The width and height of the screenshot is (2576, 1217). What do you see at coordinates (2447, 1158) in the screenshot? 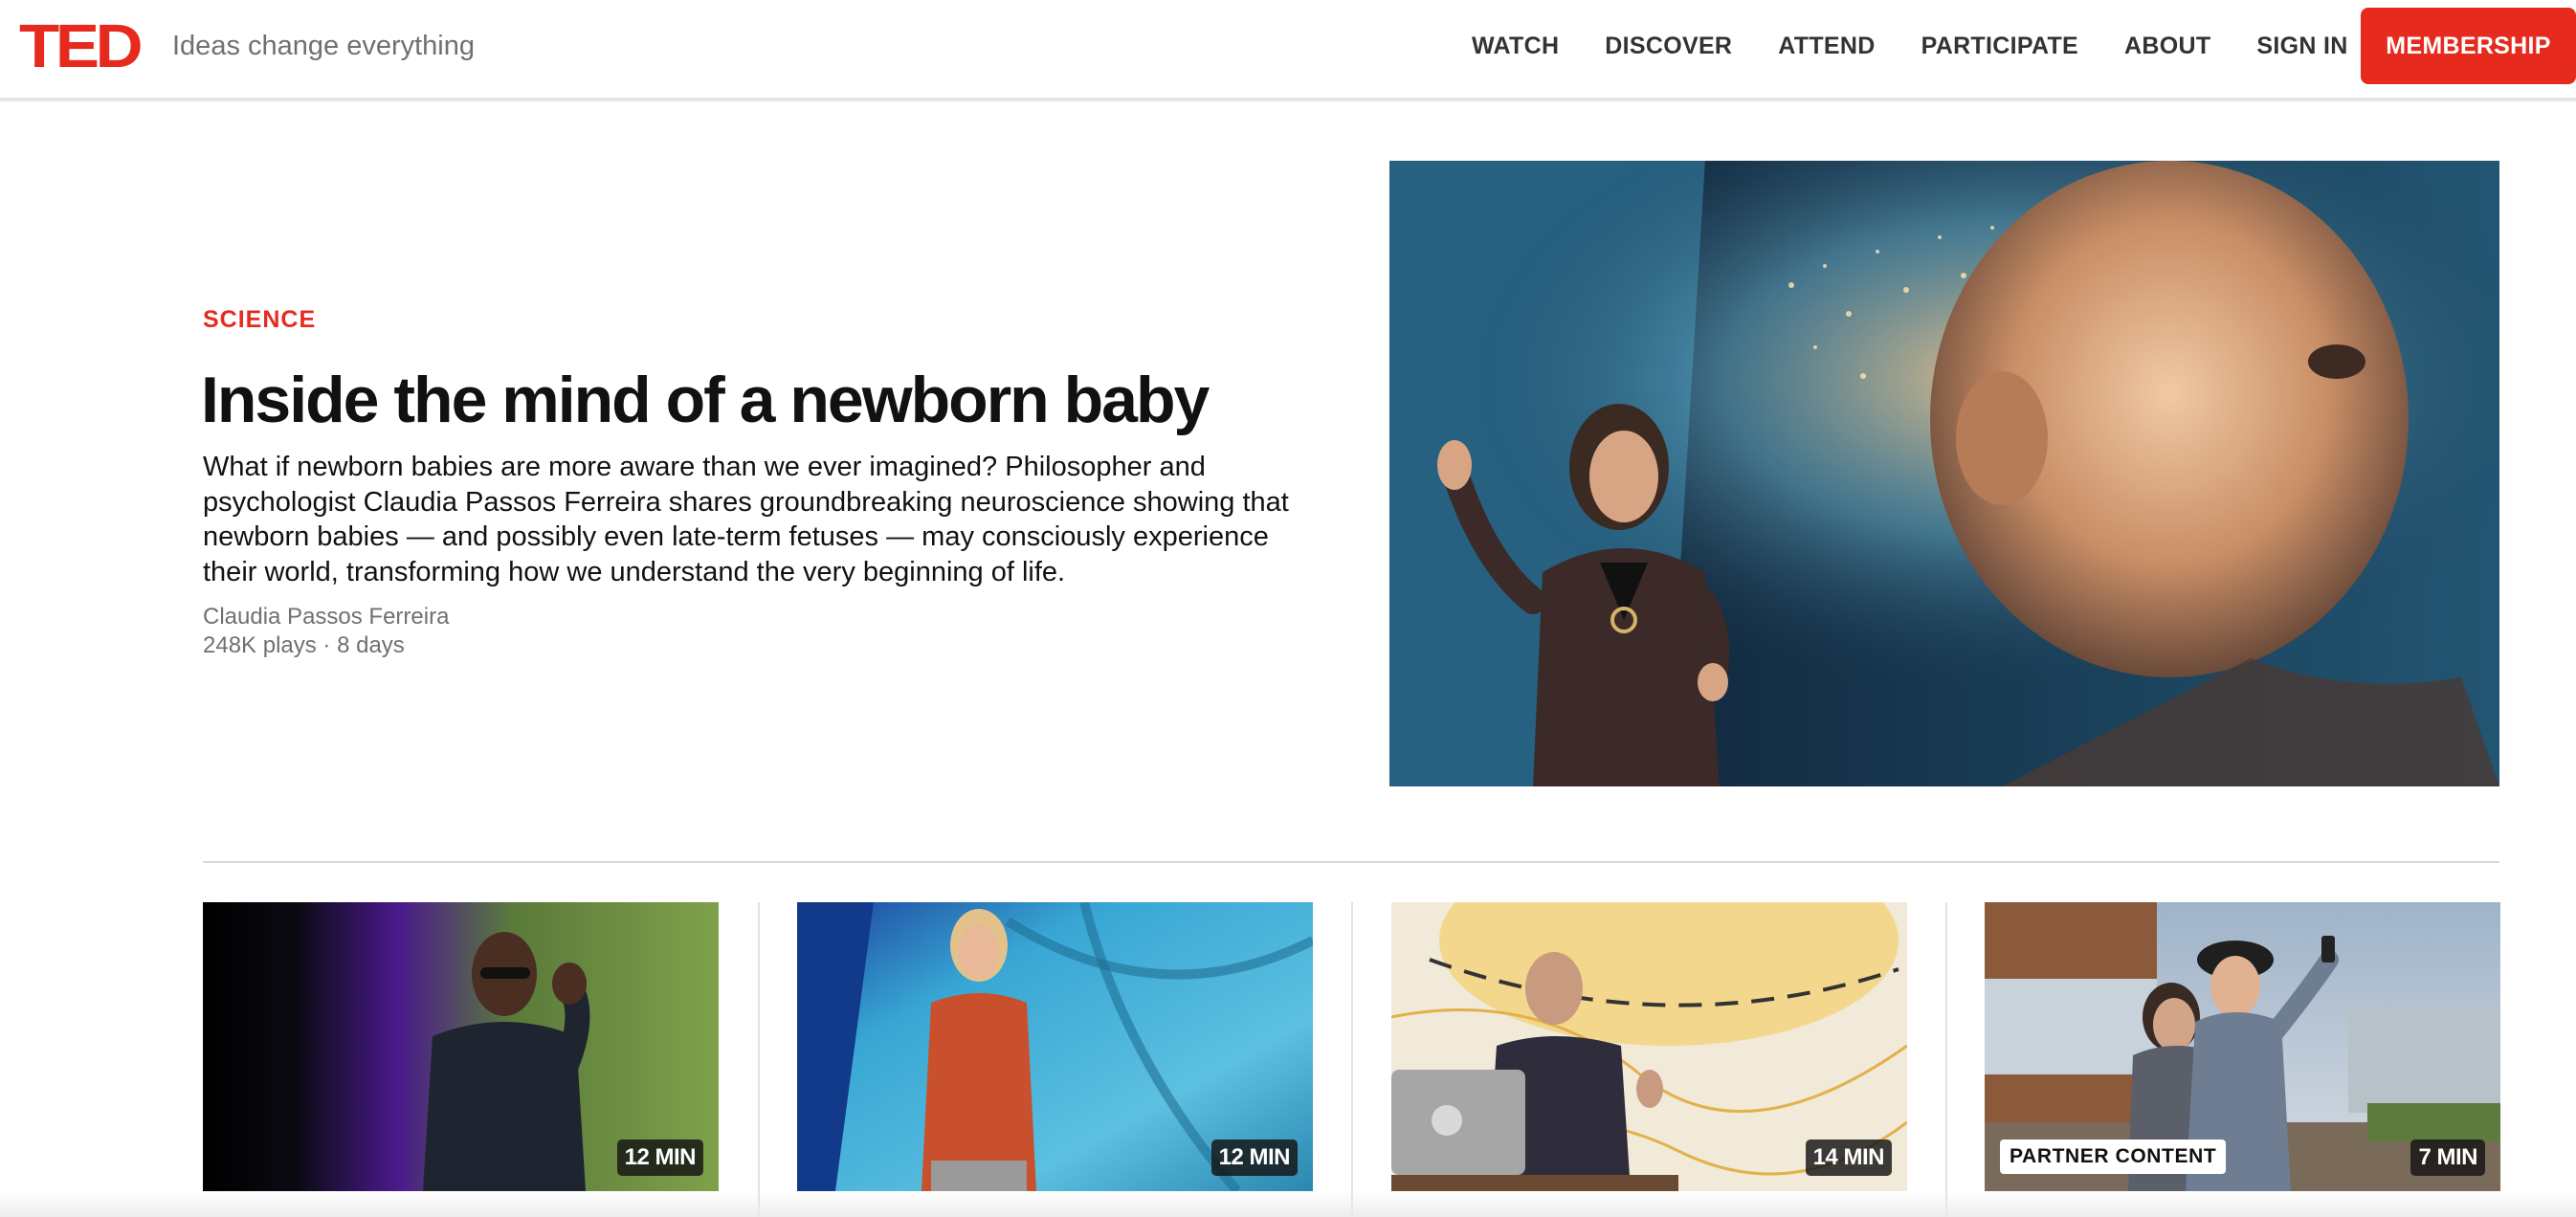
I see `duration-badge: 7 MIN` at bounding box center [2447, 1158].